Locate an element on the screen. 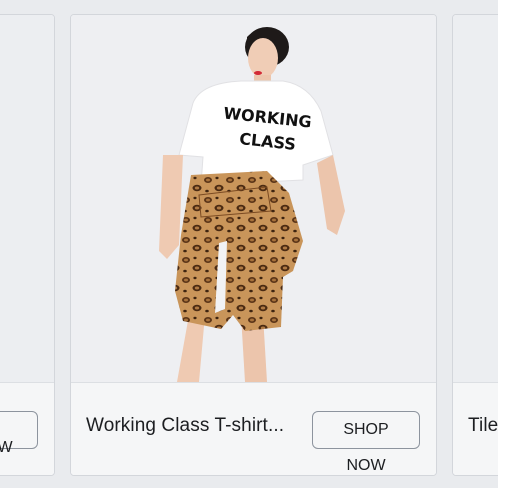 Image resolution: width=512 pixels, height=488 pixels. shop-now-label-previous: OW is located at coordinates (6, 448).